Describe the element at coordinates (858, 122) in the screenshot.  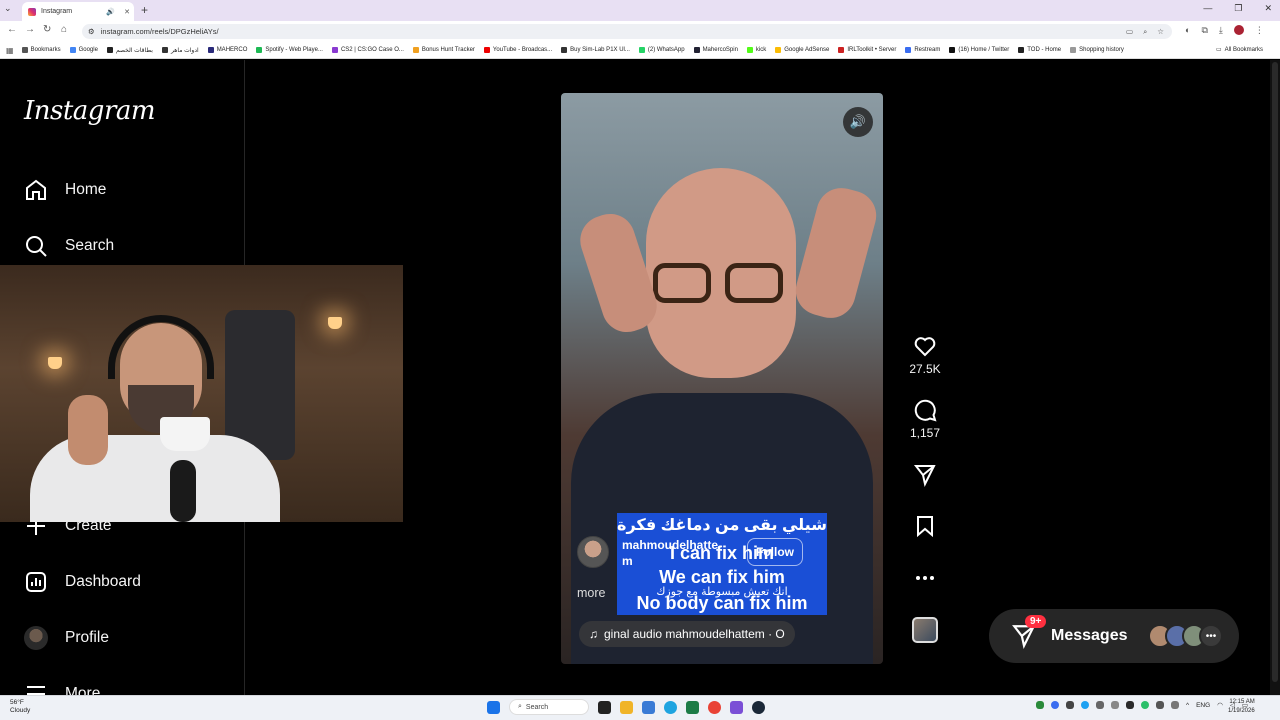
I see `volume-icon: 🔊` at that location.